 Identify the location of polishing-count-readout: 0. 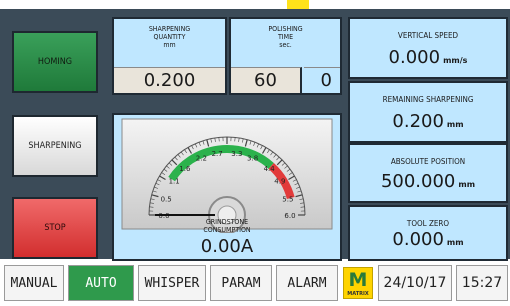
(322, 80).